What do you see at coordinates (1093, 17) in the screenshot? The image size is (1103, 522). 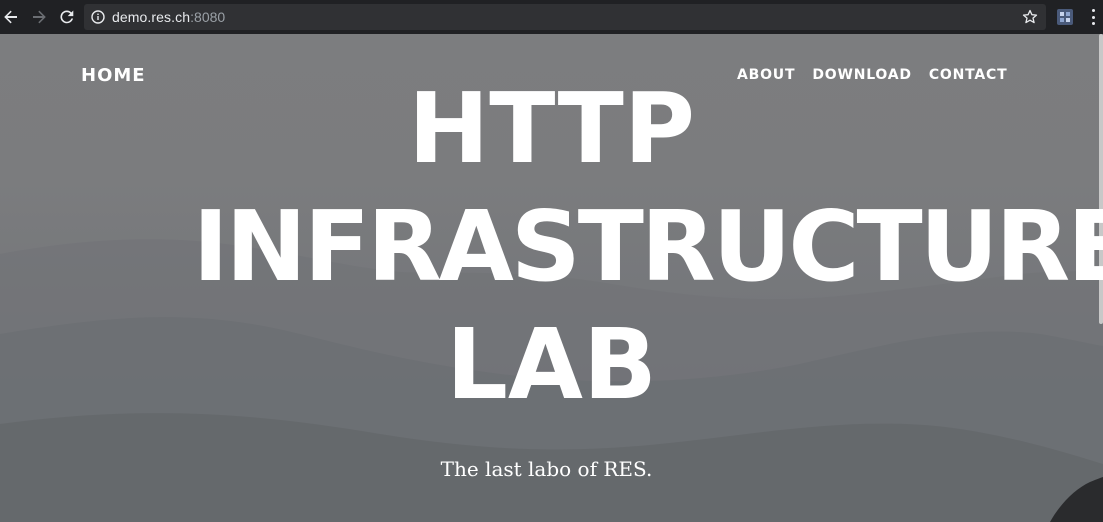 I see `kebab-menu-icon` at bounding box center [1093, 17].